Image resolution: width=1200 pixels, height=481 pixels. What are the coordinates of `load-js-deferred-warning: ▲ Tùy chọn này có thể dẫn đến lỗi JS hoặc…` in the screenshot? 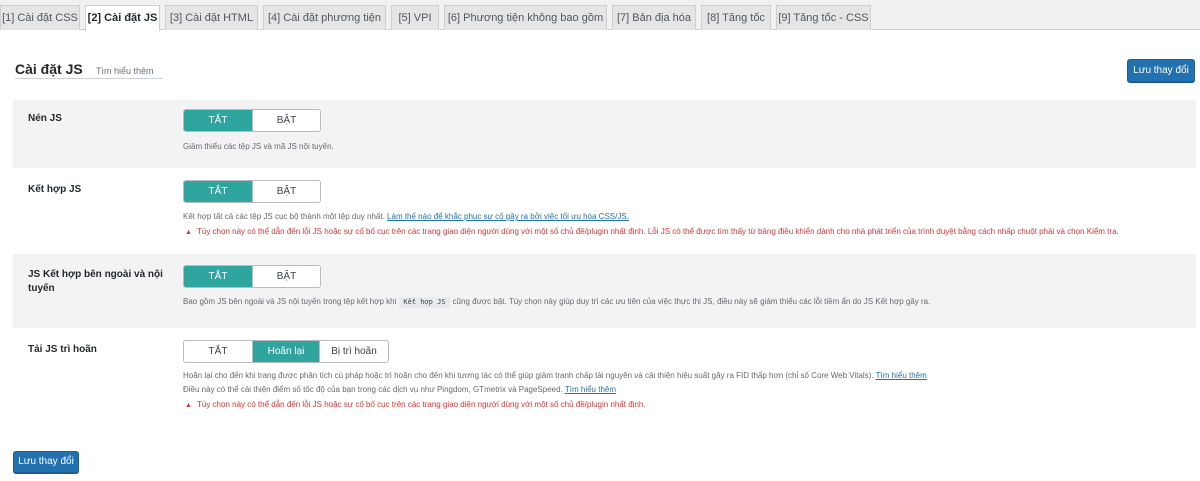 It's located at (415, 405).